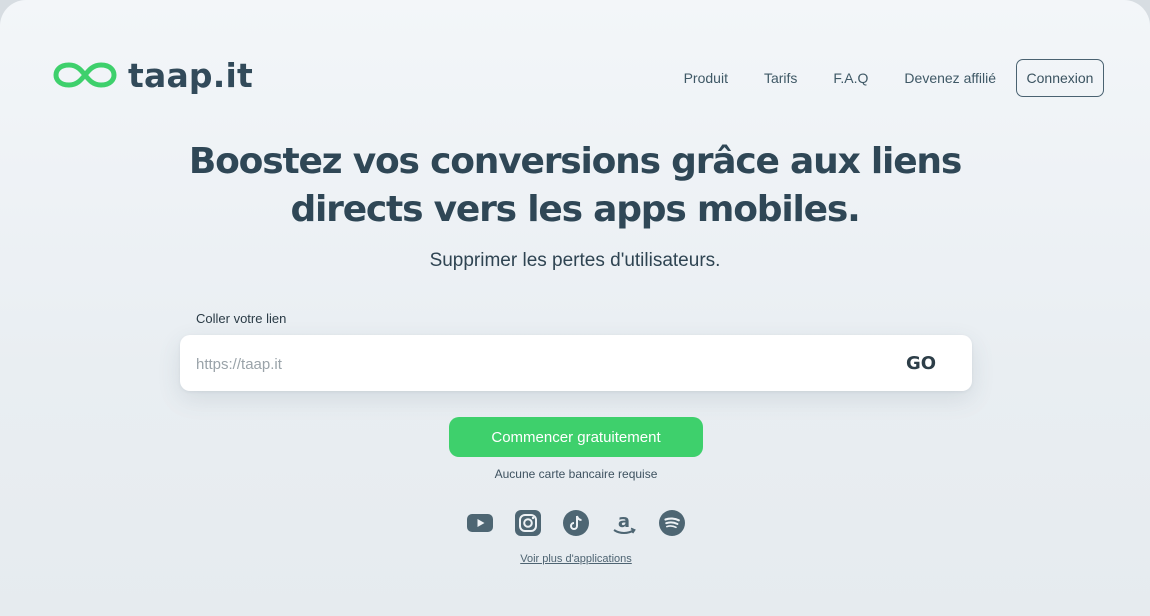  What do you see at coordinates (575, 559) in the screenshot?
I see `more-apps-link: Voir plus d'applications` at bounding box center [575, 559].